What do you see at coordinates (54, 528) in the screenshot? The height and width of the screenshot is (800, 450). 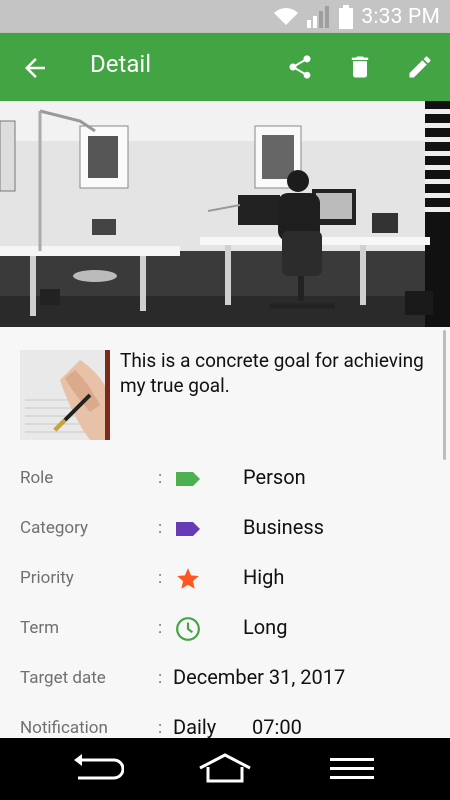 I see `category-label: Category` at bounding box center [54, 528].